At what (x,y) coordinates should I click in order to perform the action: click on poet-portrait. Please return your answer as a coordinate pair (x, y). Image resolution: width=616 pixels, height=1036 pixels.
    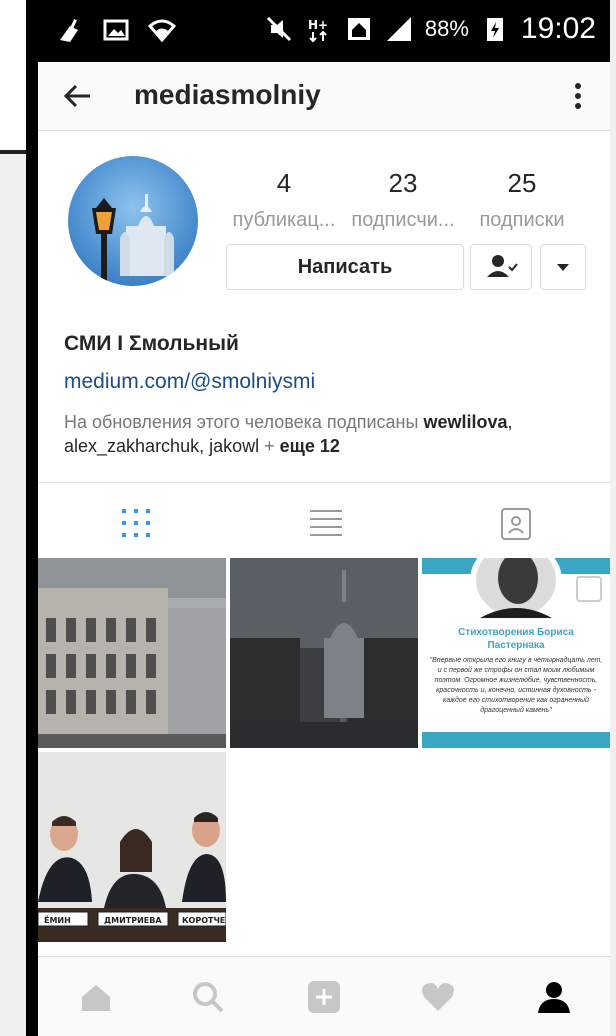
    Looking at the image, I should click on (516, 589).